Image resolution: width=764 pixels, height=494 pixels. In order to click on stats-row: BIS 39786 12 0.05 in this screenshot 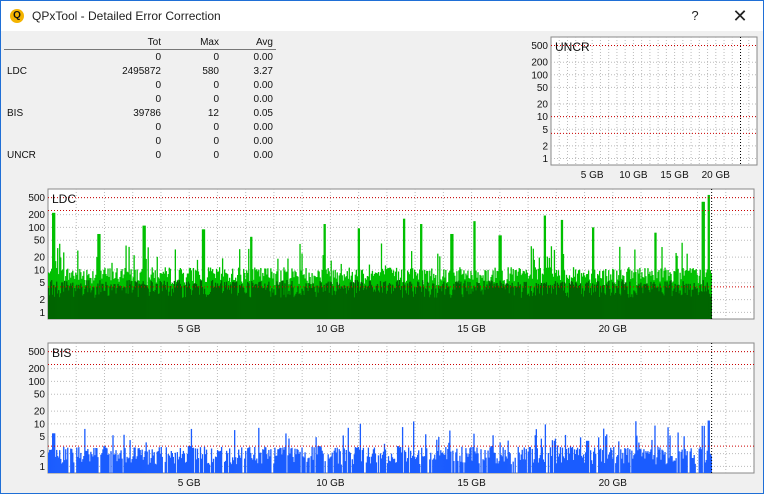, I will do `click(140, 113)`.